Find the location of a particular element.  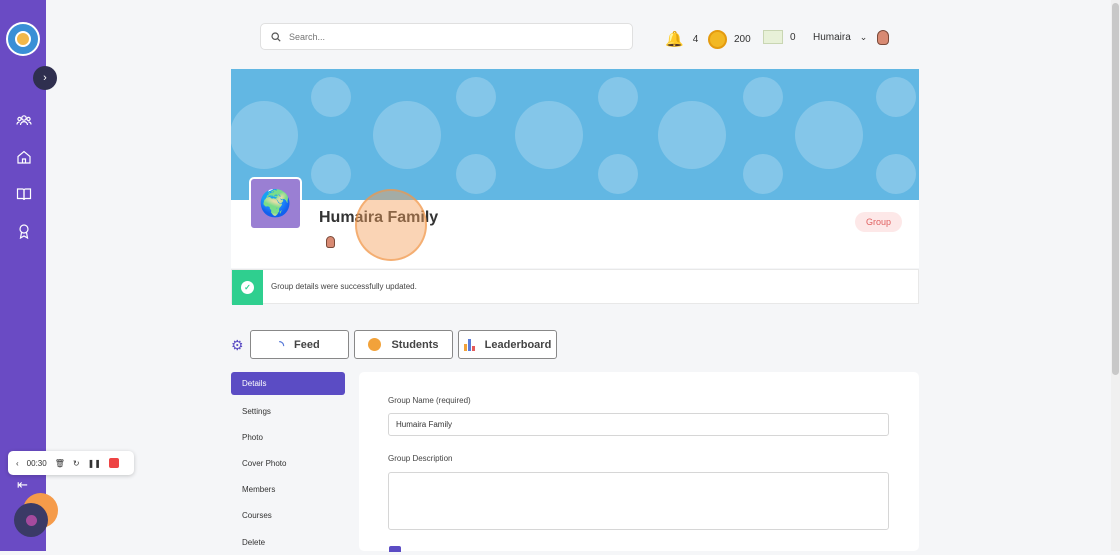

record-button is located at coordinates (31, 520).